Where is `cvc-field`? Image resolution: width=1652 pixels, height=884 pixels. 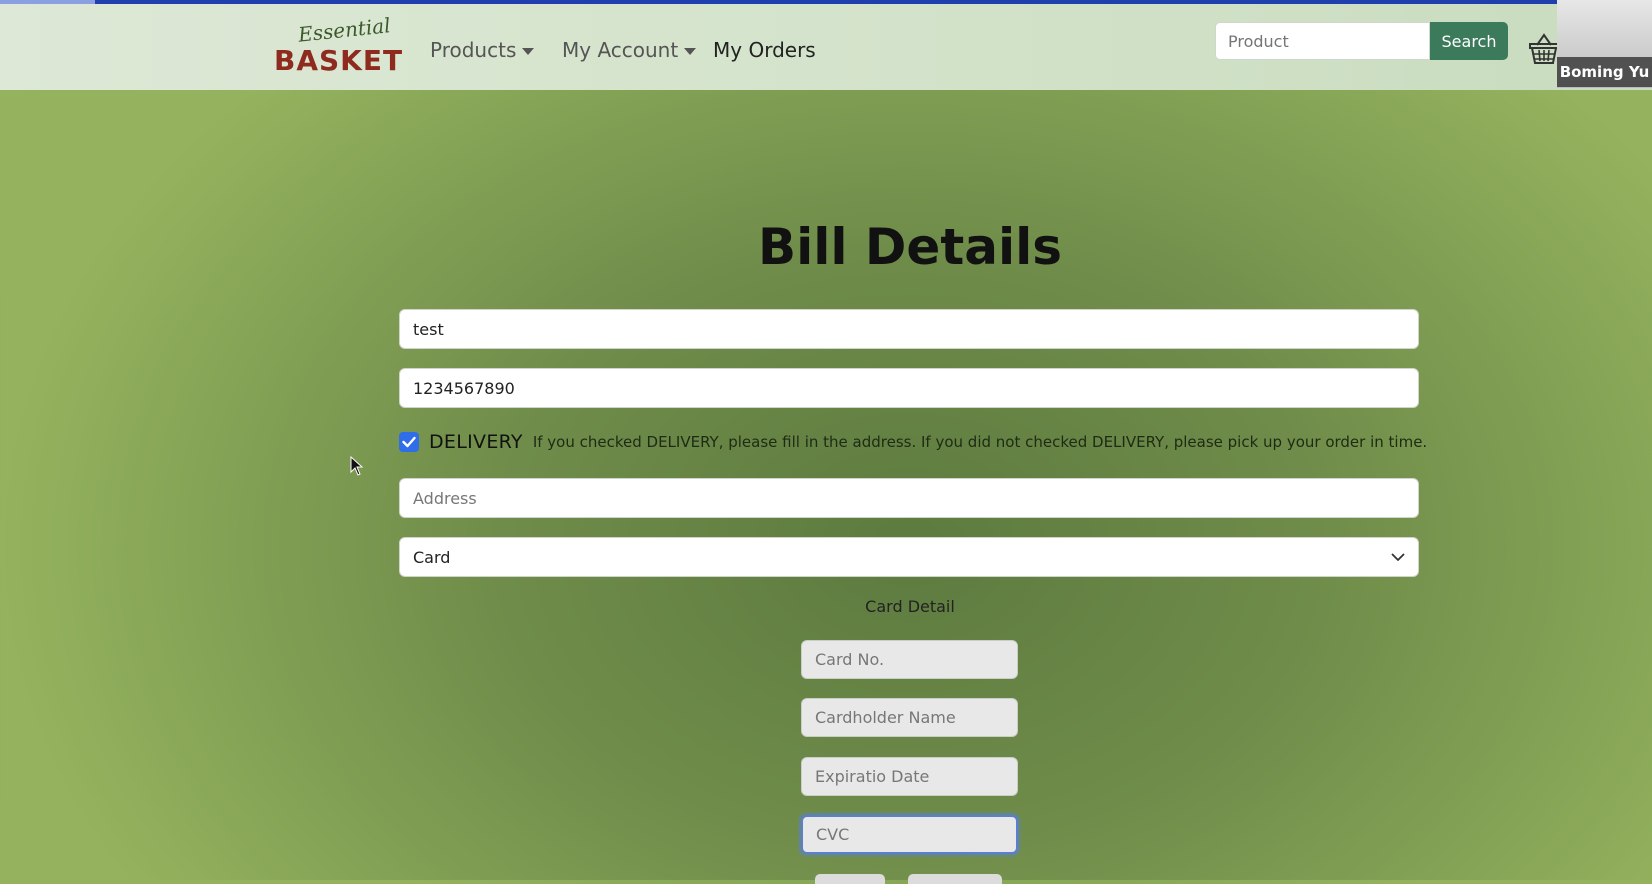
cvc-field is located at coordinates (909, 834).